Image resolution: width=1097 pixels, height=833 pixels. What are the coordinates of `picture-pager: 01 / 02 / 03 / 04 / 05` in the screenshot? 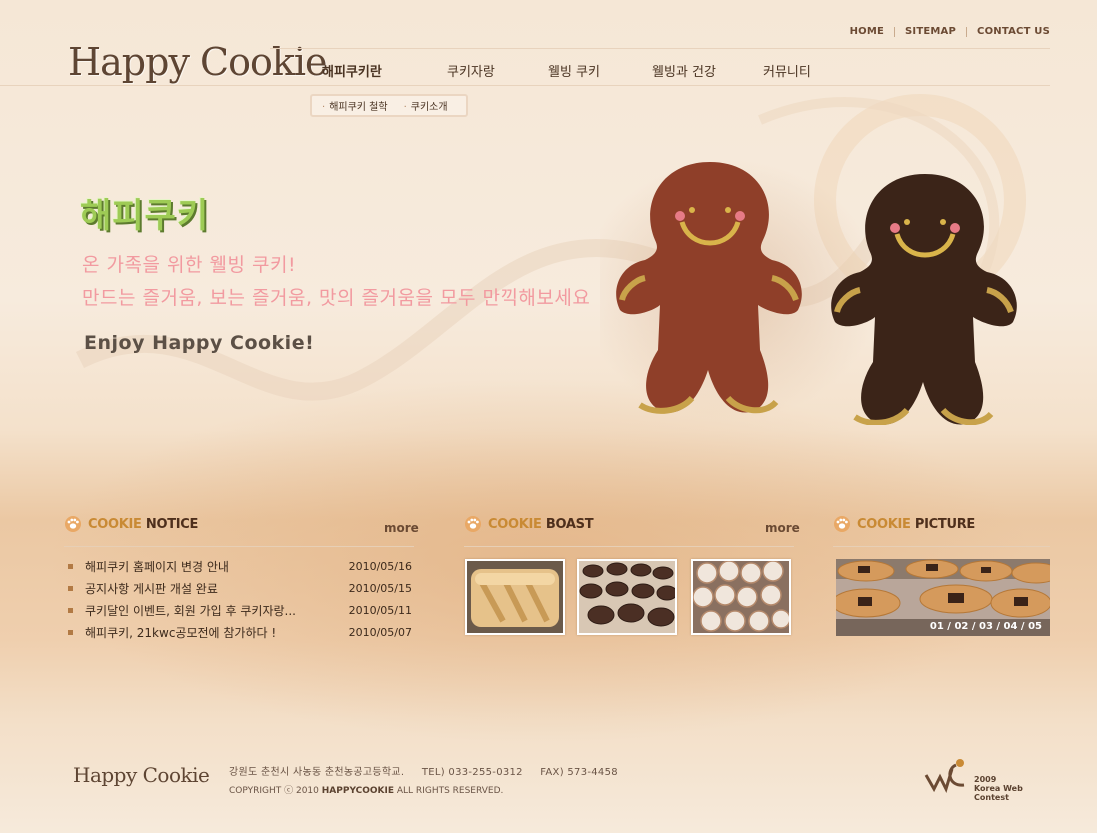 It's located at (985, 626).